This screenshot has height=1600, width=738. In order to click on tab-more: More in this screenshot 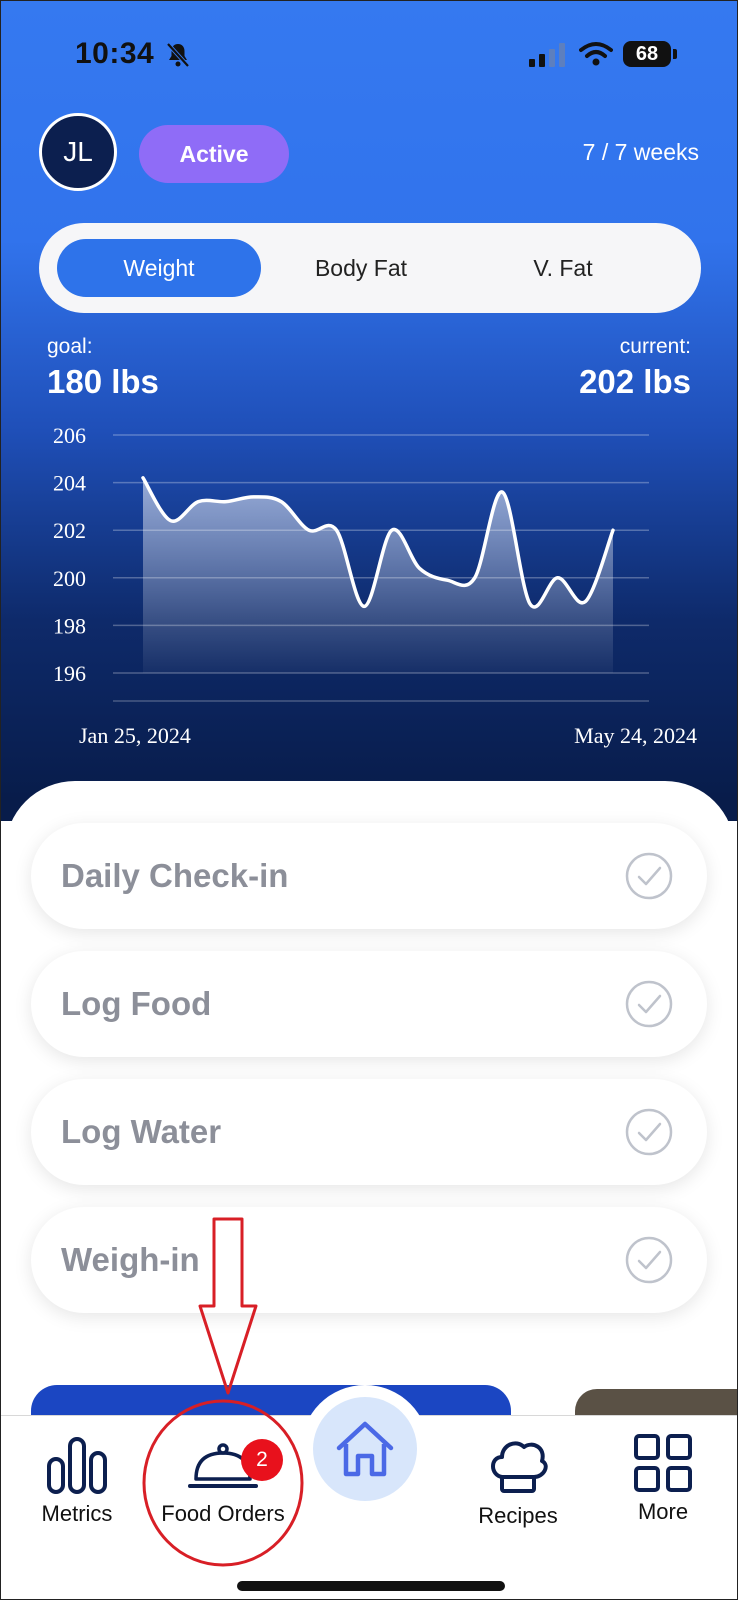, I will do `click(663, 1479)`.